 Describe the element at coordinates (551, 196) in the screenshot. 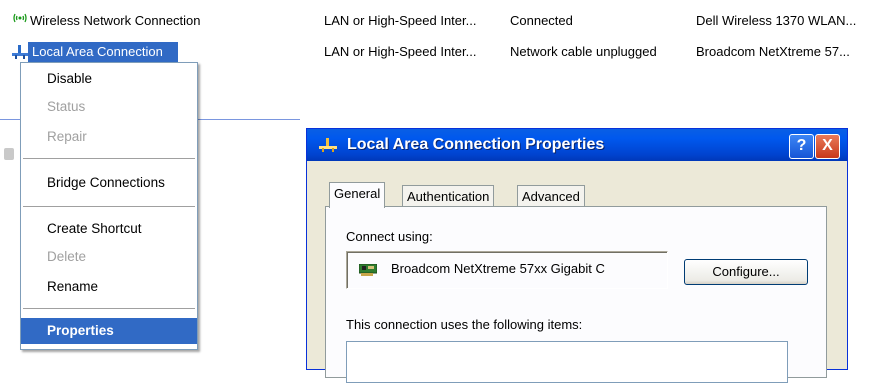

I see `tab-advanced: Advanced` at that location.